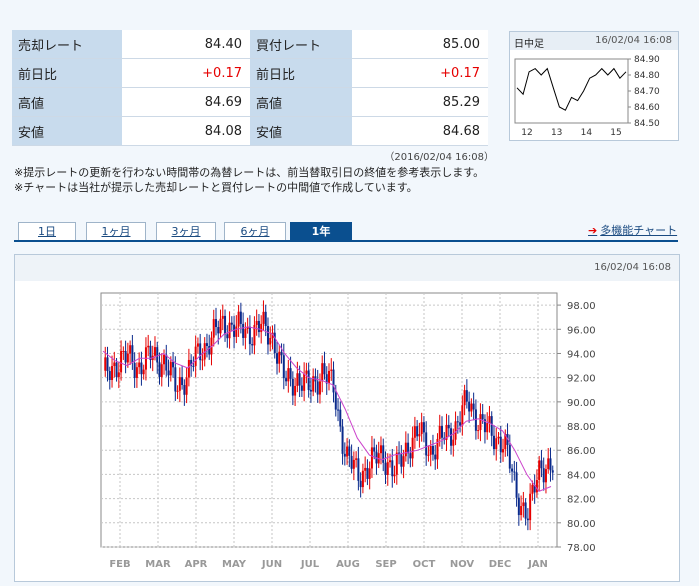 This screenshot has height=586, width=699. I want to click on mini-x-tick-label: 12, so click(526, 133).